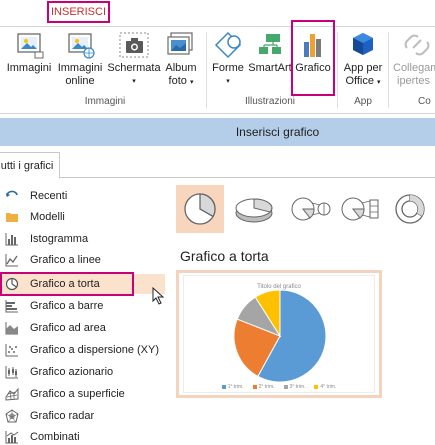 The width and height of the screenshot is (435, 445). I want to click on chart-type-barre: Grafico a barre, so click(82, 306).